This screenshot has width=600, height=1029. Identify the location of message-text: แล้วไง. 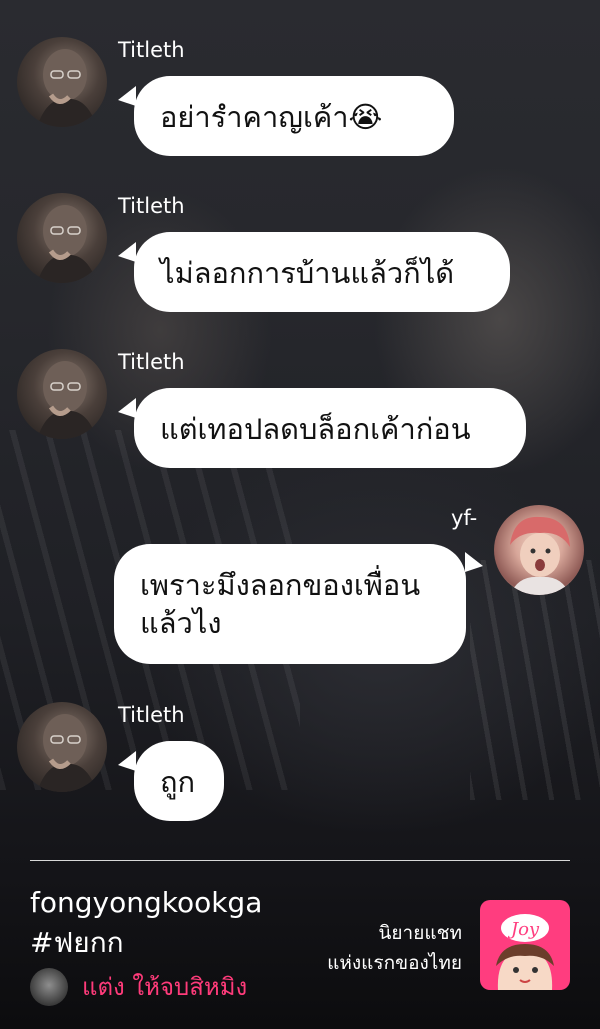
(181, 623).